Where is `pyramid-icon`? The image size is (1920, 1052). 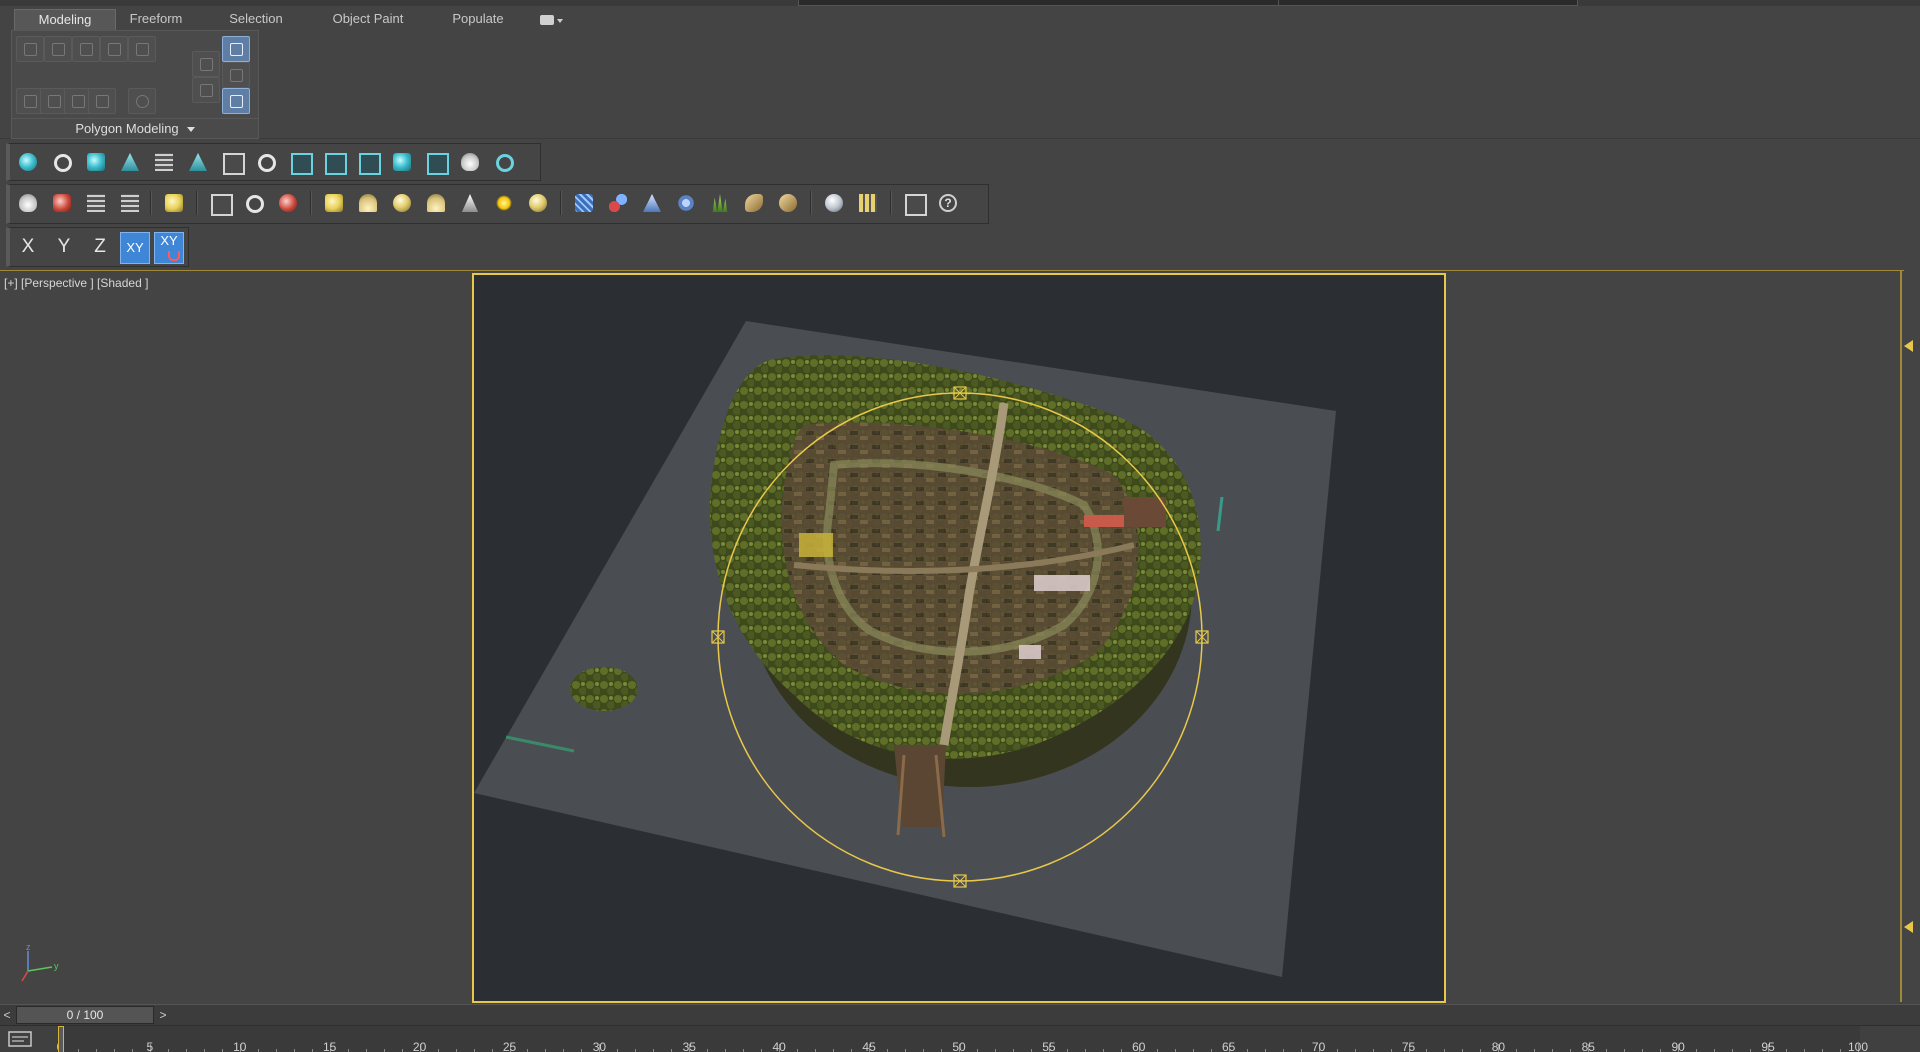 pyramid-icon is located at coordinates (652, 203).